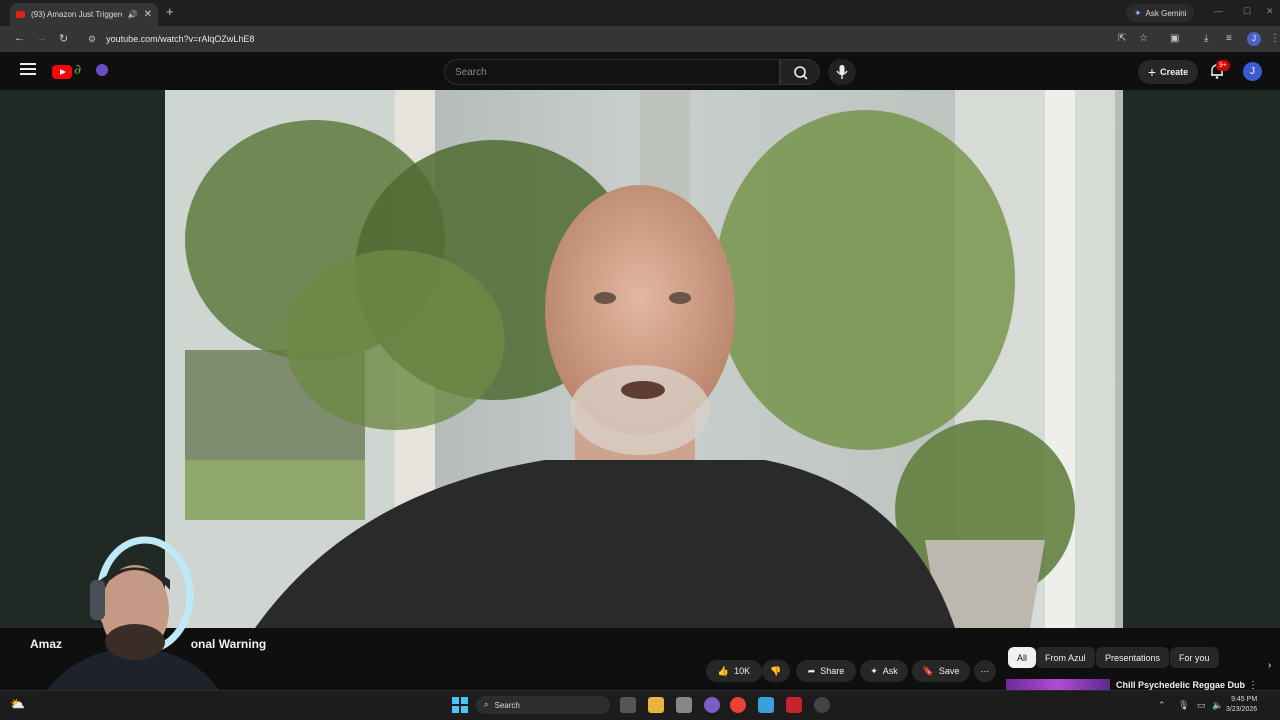  I want to click on browser-profile-avatar: J, so click(1254, 39).